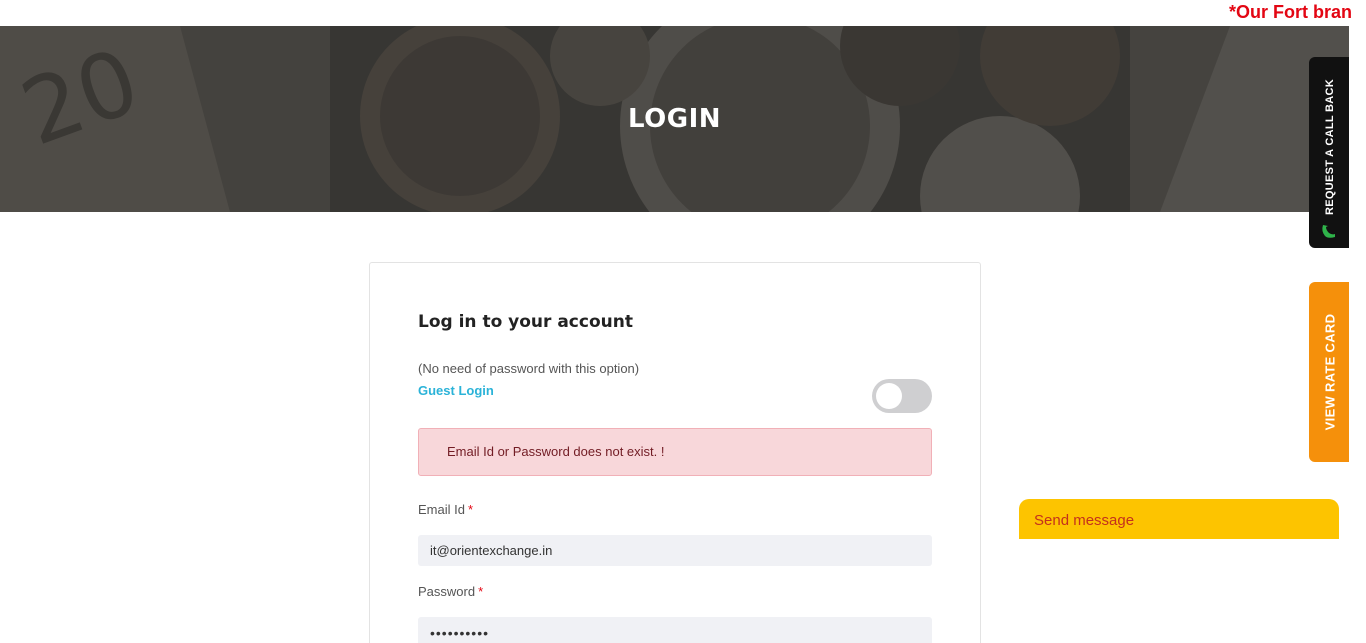  I want to click on view-rate-card-label: VIEW RATE CARD, so click(1330, 372).